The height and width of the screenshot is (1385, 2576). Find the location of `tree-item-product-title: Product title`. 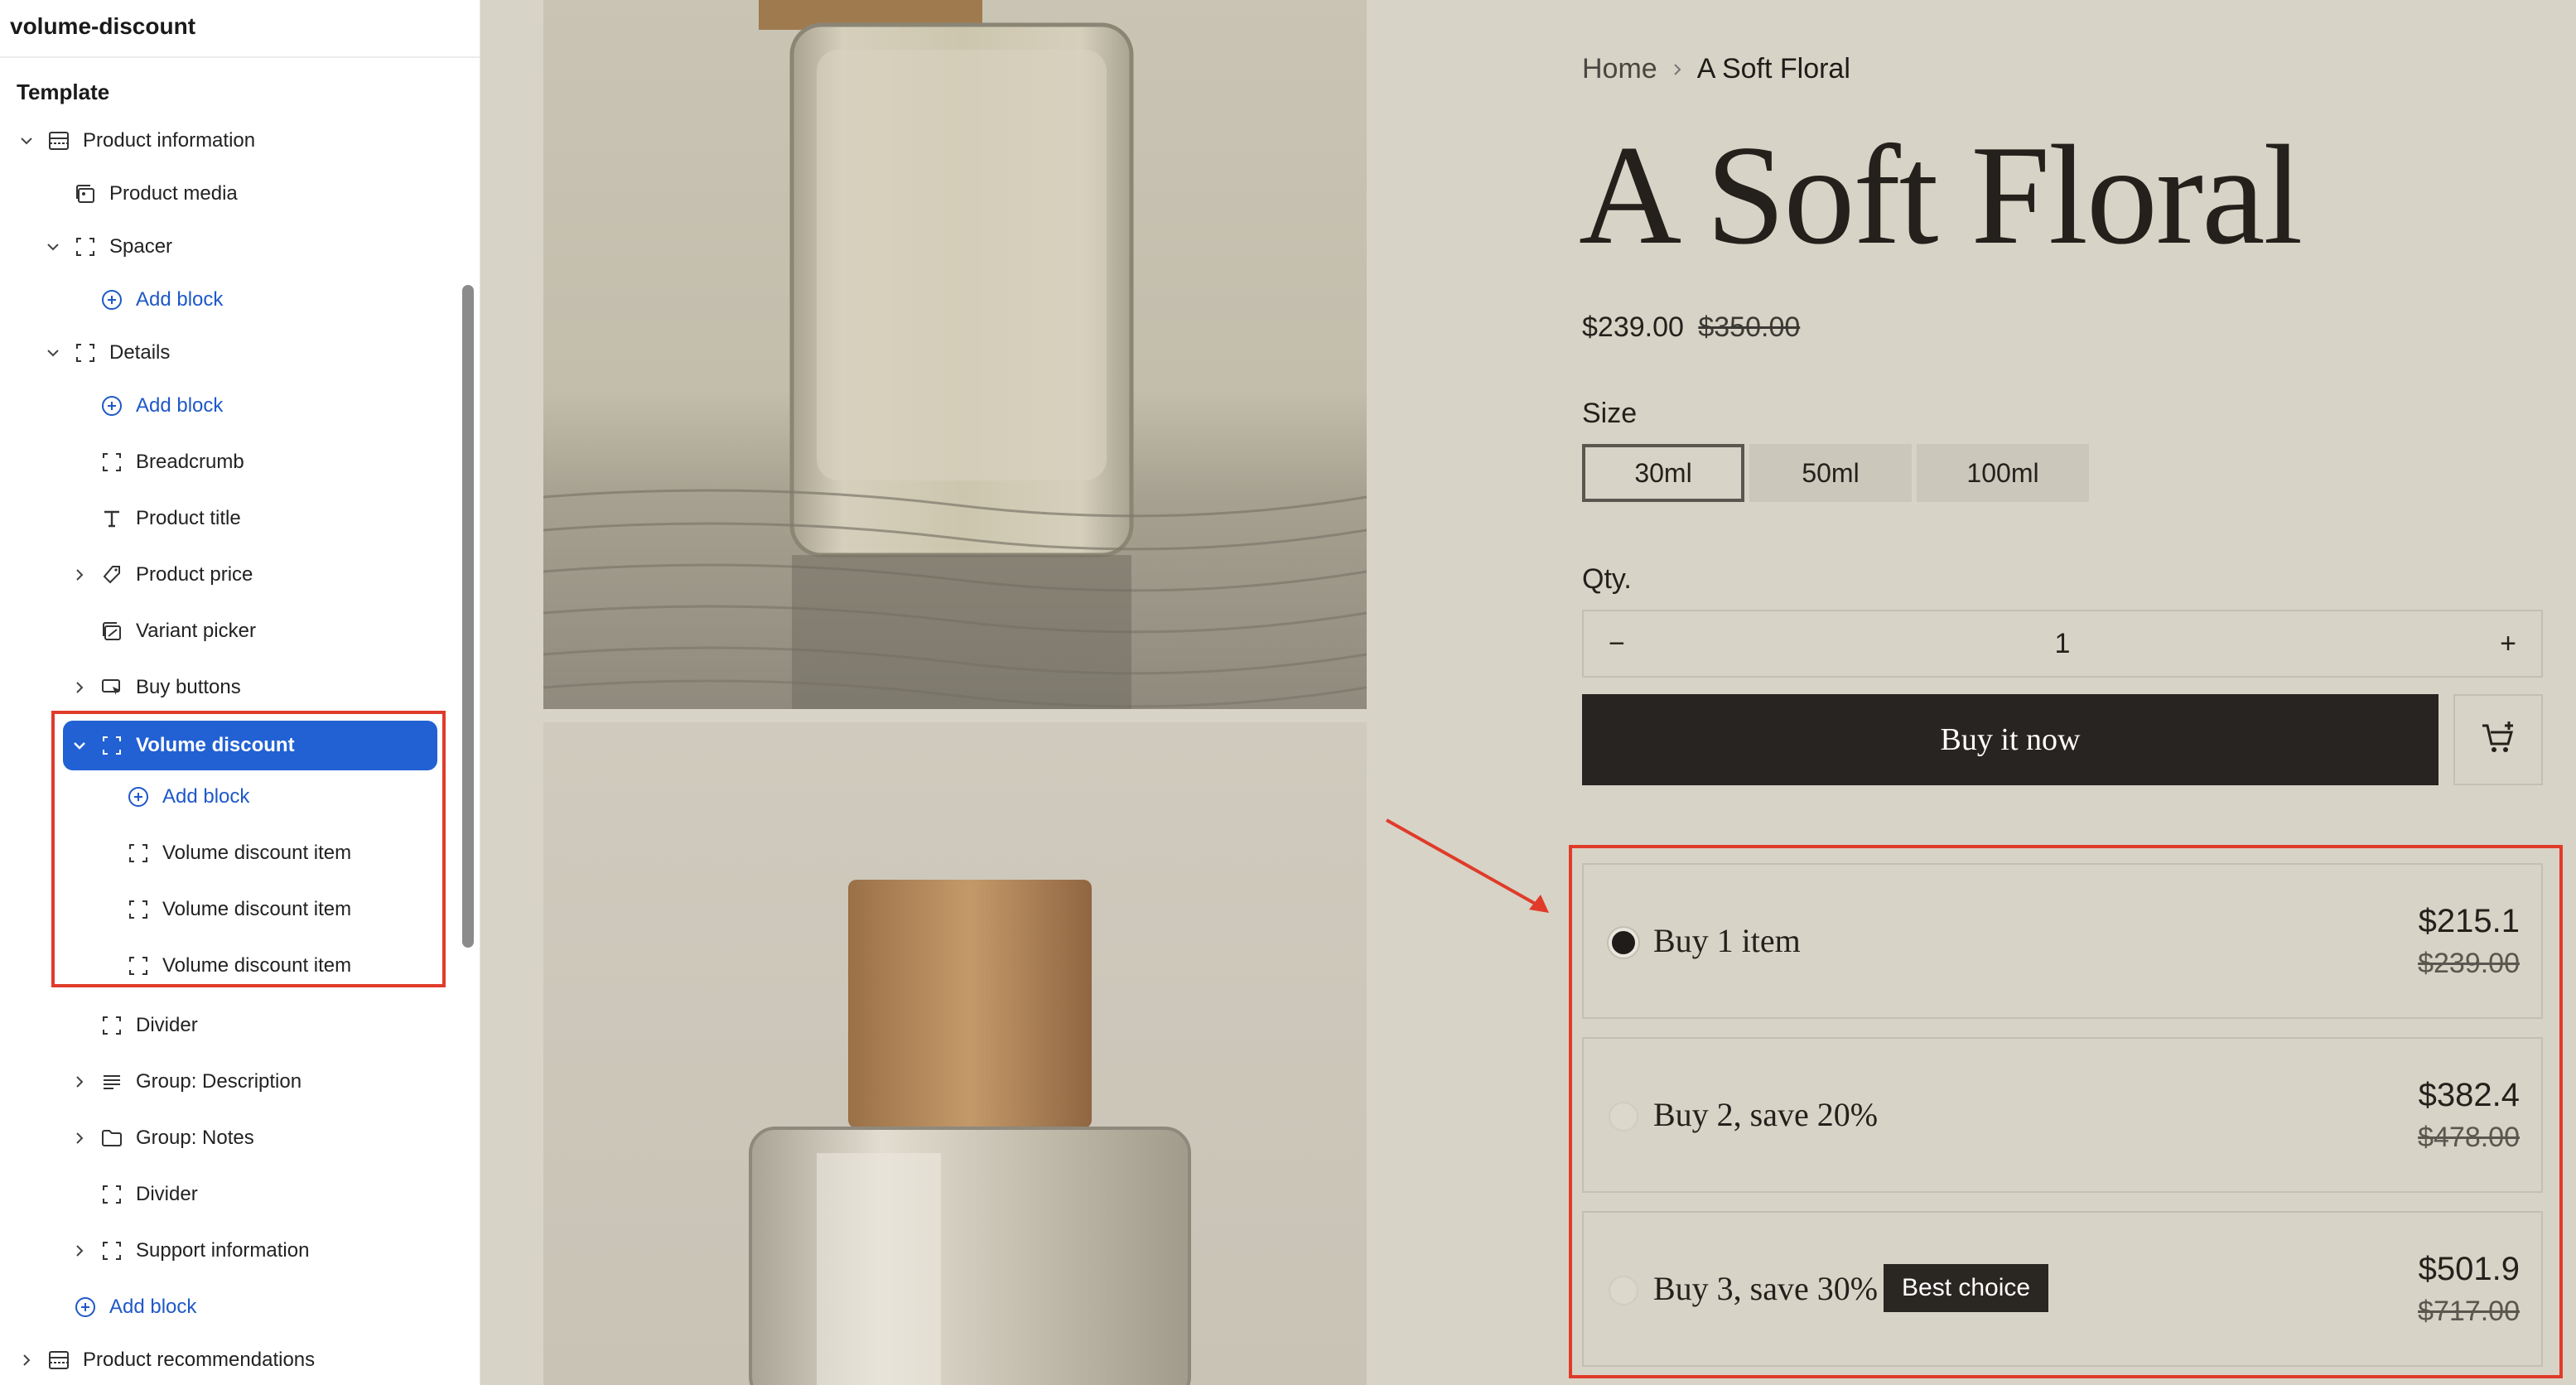

tree-item-product-title: Product title is located at coordinates (232, 519).